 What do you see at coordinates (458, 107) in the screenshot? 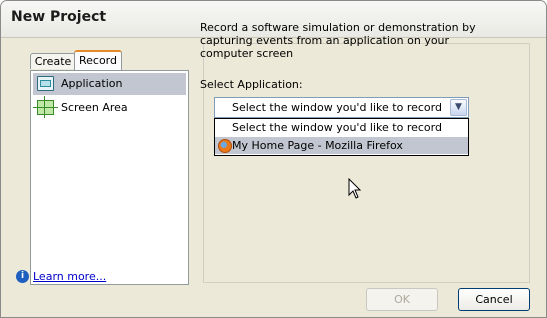
I see `chevron-down-icon: ▼` at bounding box center [458, 107].